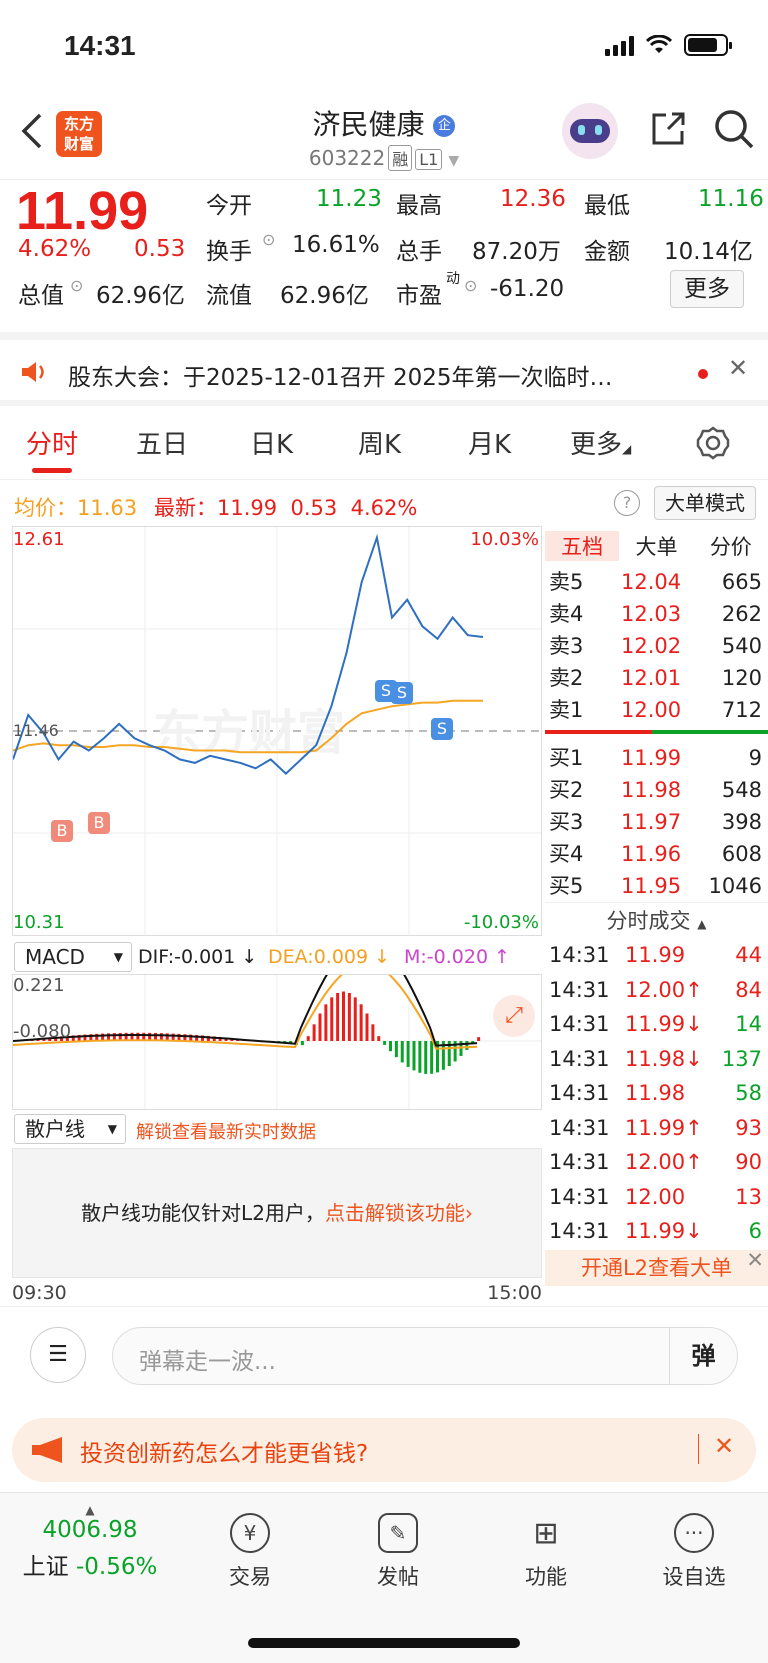  Describe the element at coordinates (755, 758) in the screenshot. I see `level-volume: 9` at that location.